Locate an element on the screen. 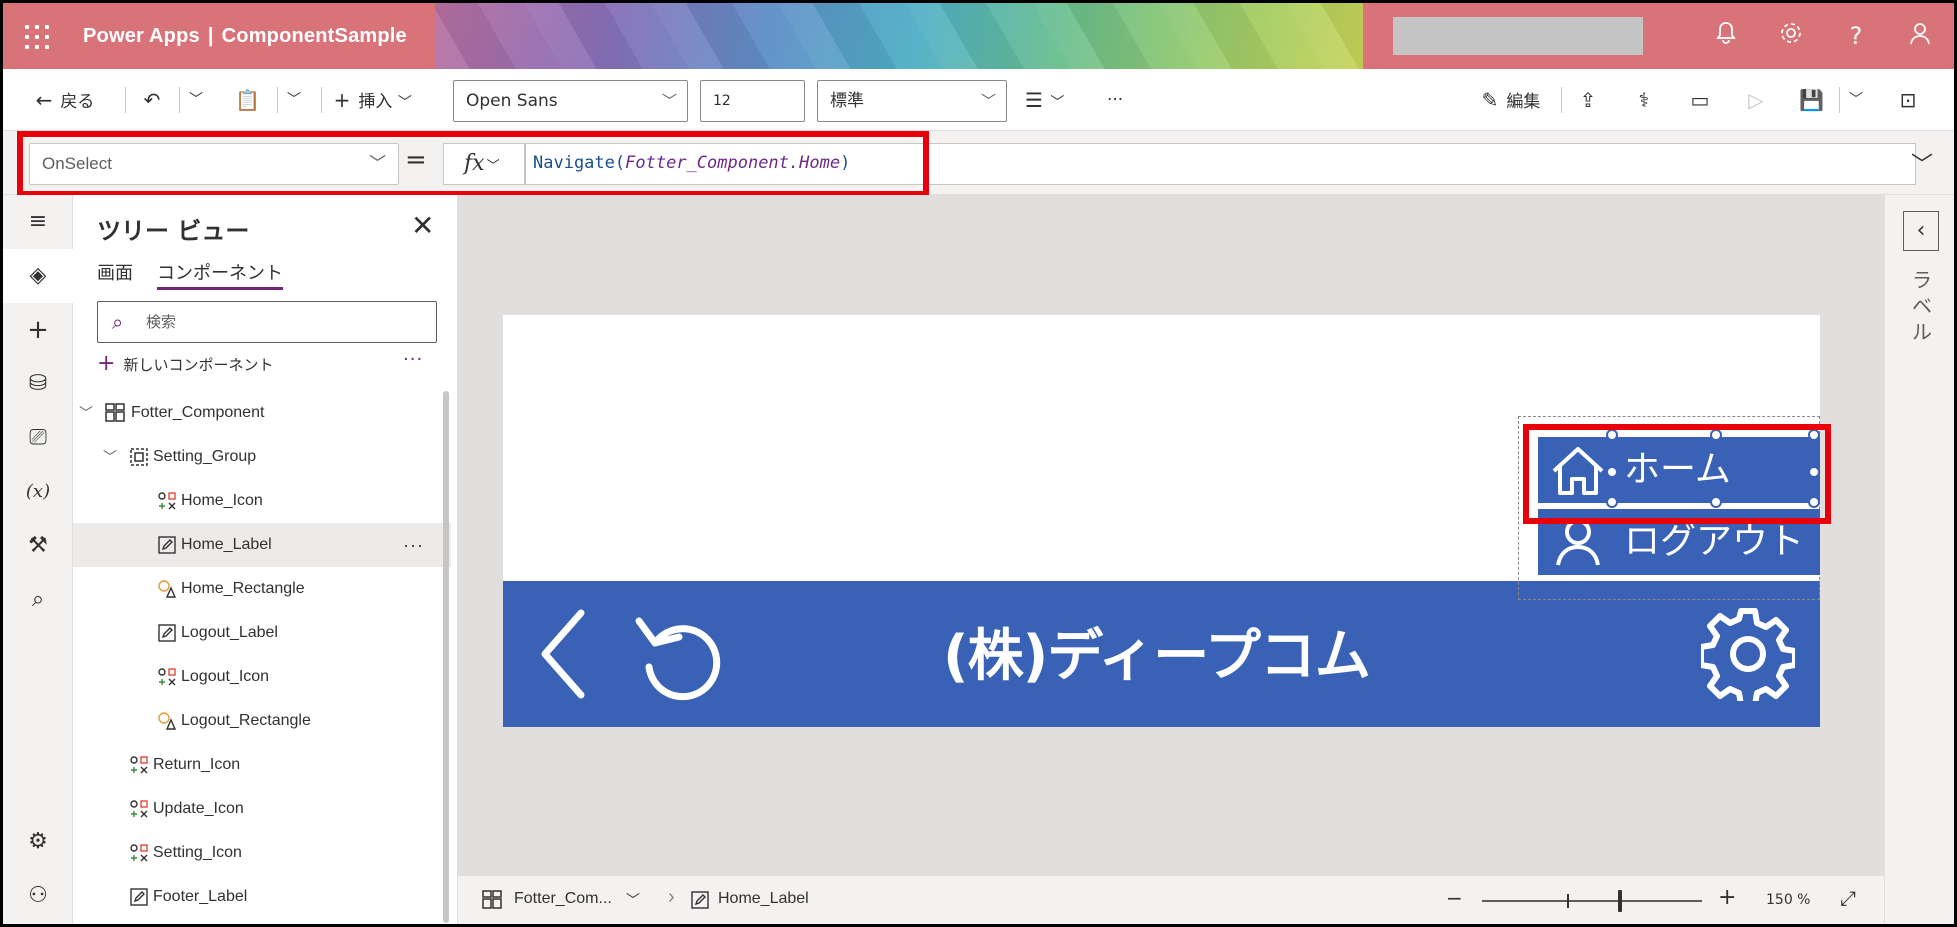 The width and height of the screenshot is (1957, 927). save-dropdown-chevron-icon: ﹀ is located at coordinates (1856, 100).